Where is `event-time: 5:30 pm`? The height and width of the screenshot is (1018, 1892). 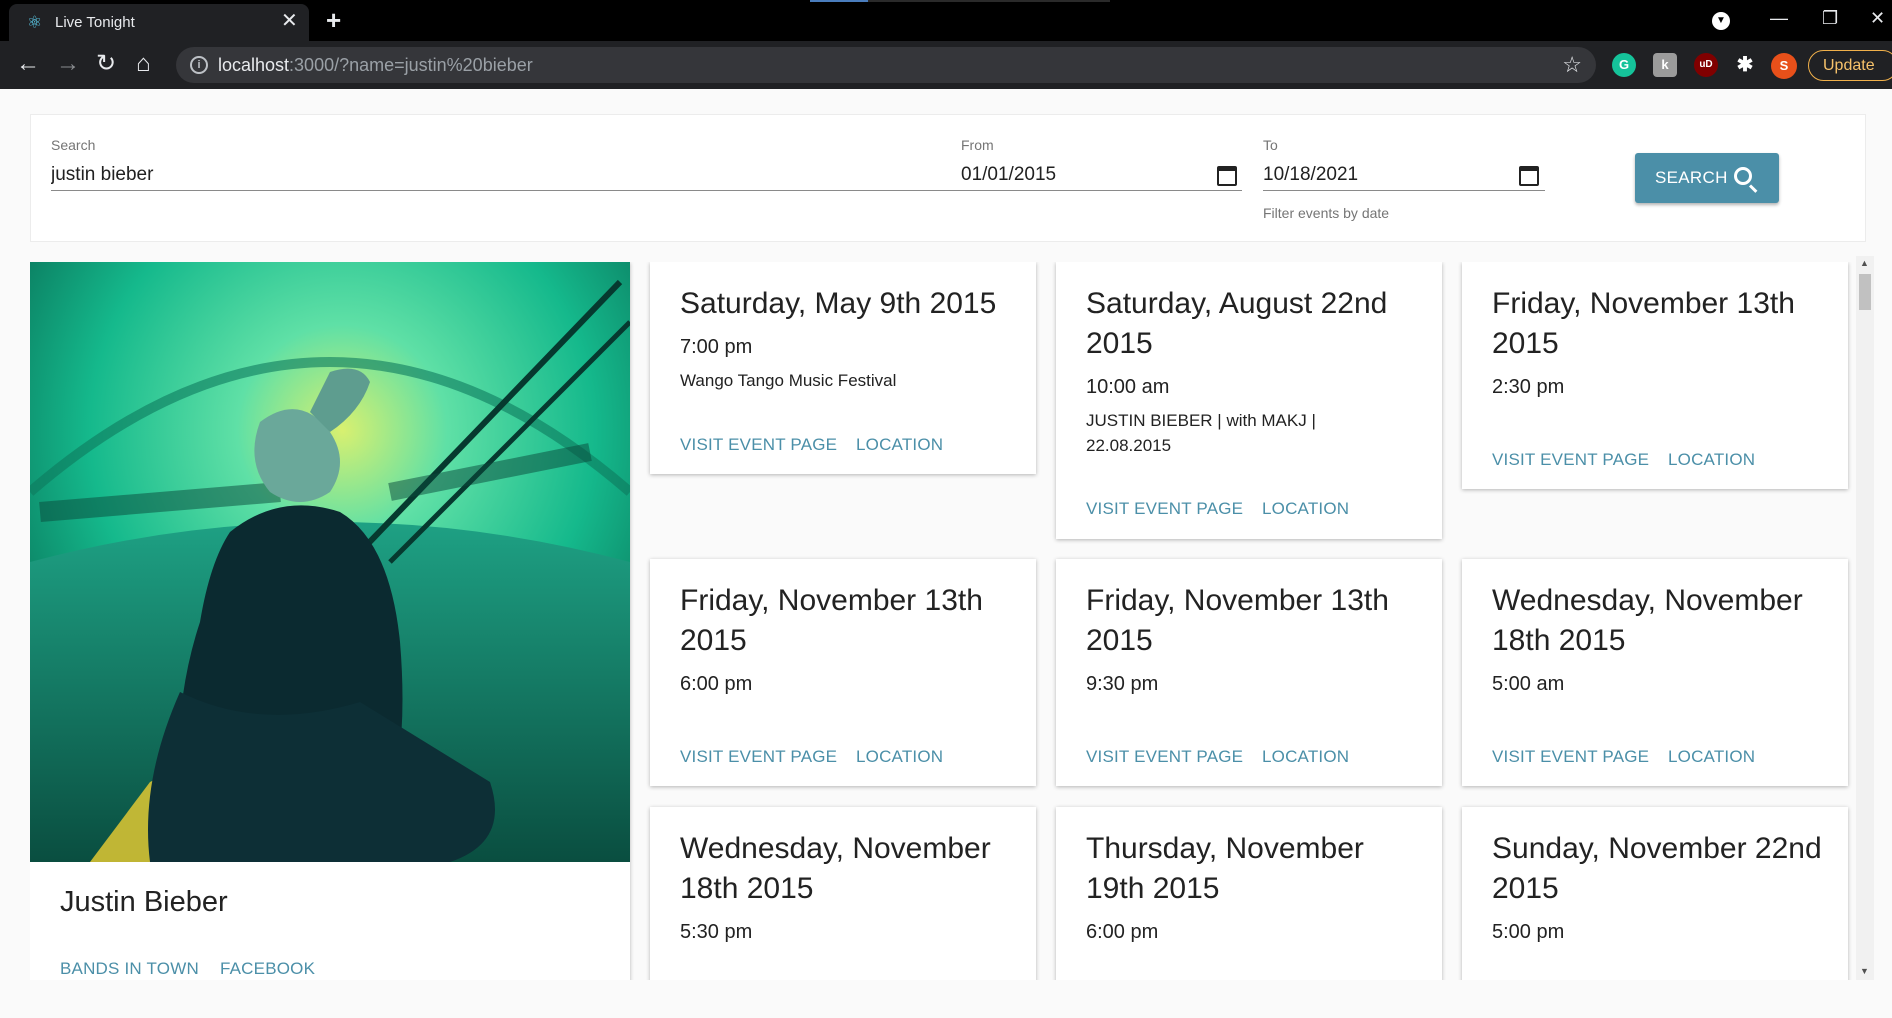 event-time: 5:30 pm is located at coordinates (716, 932).